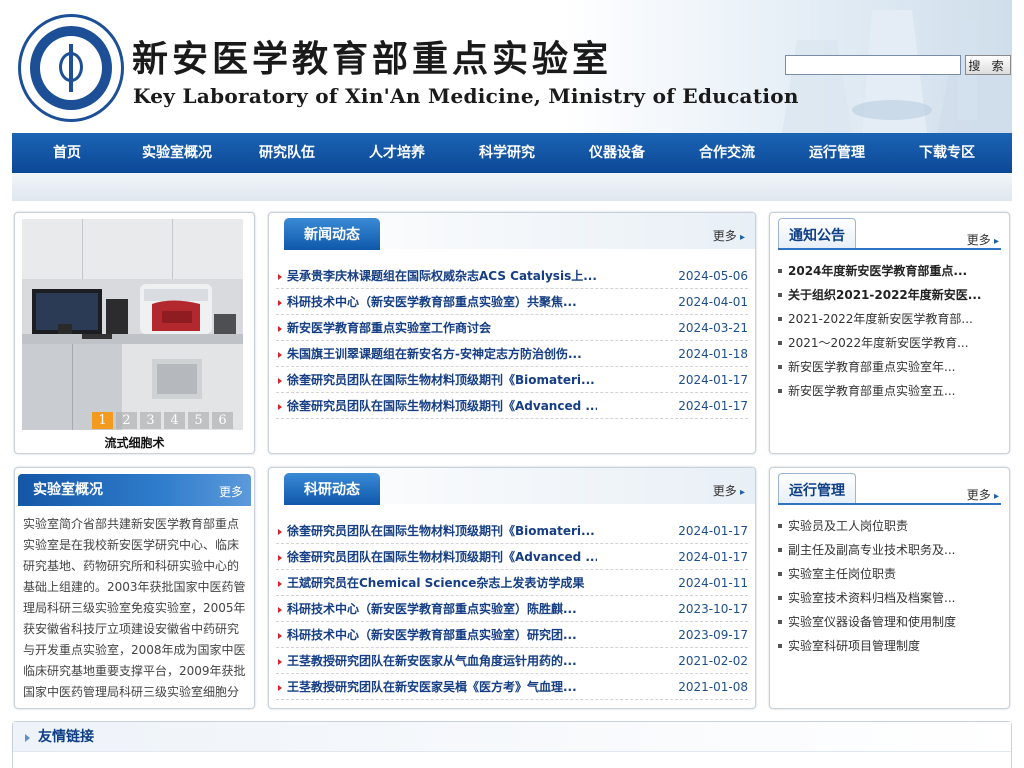 This screenshot has height=768, width=1024. I want to click on nav-item-download: 下载专区, so click(947, 153).